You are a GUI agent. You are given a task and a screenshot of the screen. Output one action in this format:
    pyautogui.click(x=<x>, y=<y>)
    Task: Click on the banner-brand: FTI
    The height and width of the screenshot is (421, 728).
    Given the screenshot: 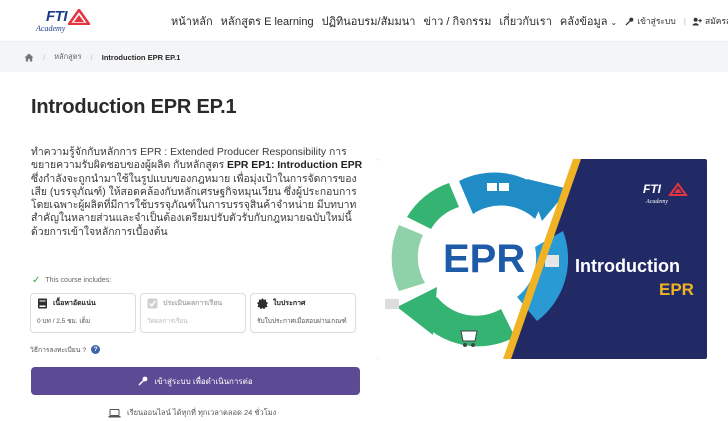 What is the action you would take?
    pyautogui.click(x=652, y=189)
    